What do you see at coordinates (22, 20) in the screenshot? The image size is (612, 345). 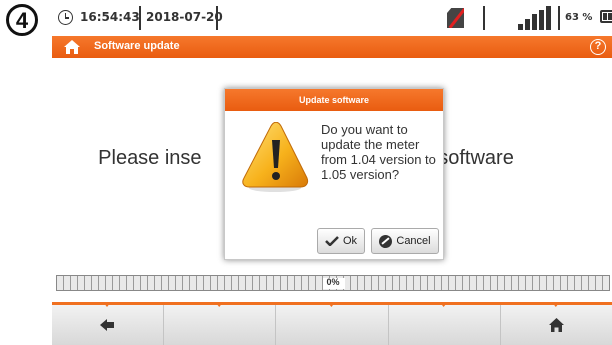 I see `step-number: 4` at bounding box center [22, 20].